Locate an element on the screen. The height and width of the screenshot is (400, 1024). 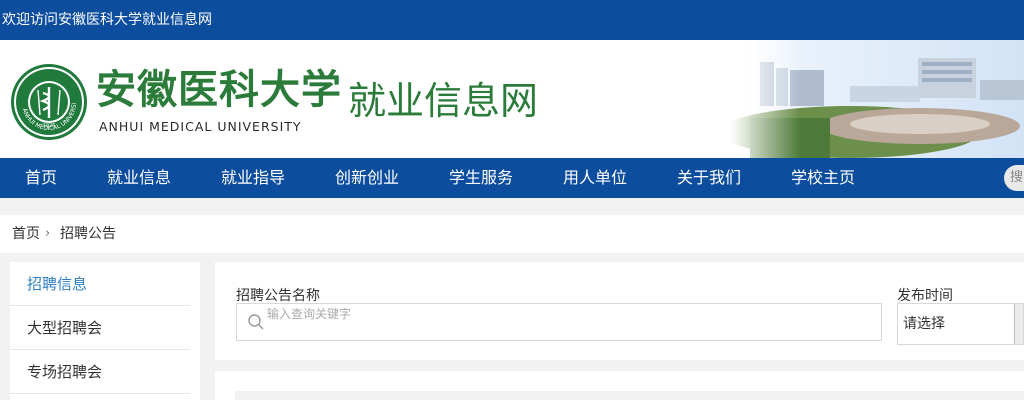
welcome-text: 欢迎访问安徽医科大学就业信息网 is located at coordinates (107, 20).